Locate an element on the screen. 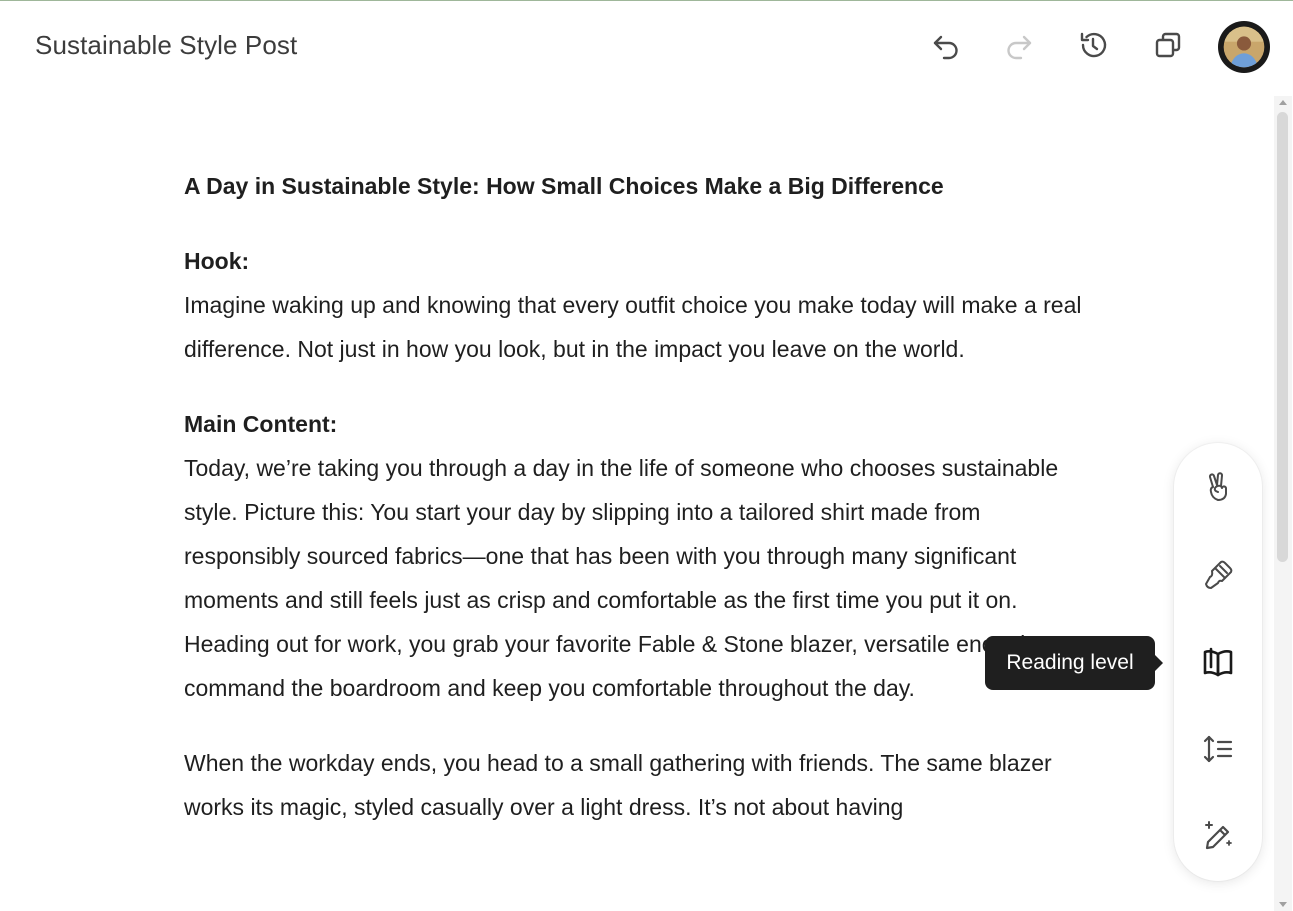 The width and height of the screenshot is (1293, 911). suggest-edits-tool-button is located at coordinates (1218, 836).